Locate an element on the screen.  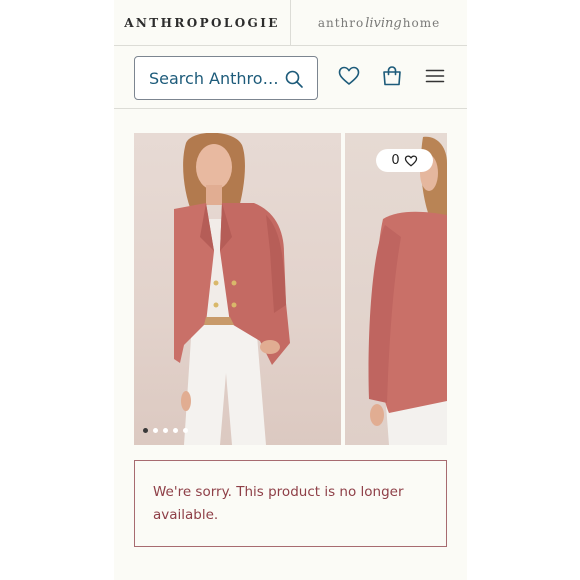
favorite-button: 0 is located at coordinates (404, 160).